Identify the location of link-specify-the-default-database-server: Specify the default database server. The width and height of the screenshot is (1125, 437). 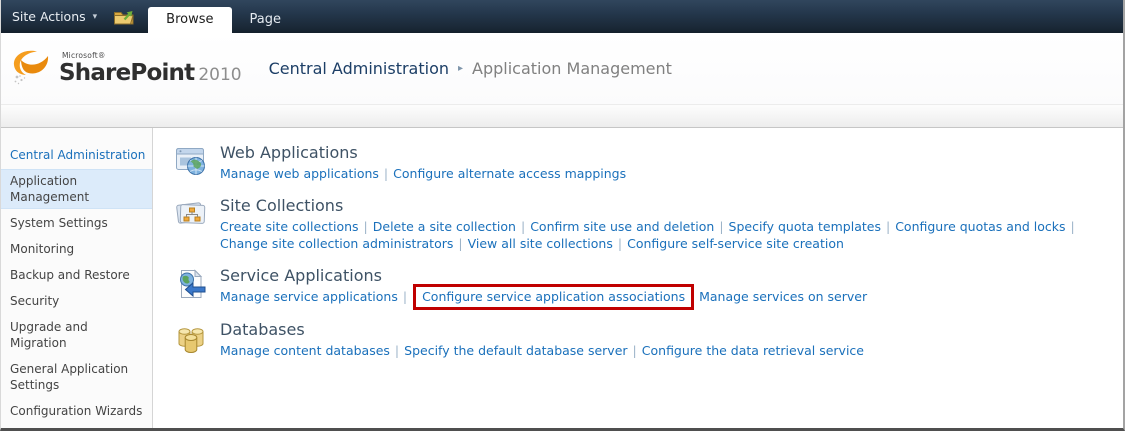
(515, 350).